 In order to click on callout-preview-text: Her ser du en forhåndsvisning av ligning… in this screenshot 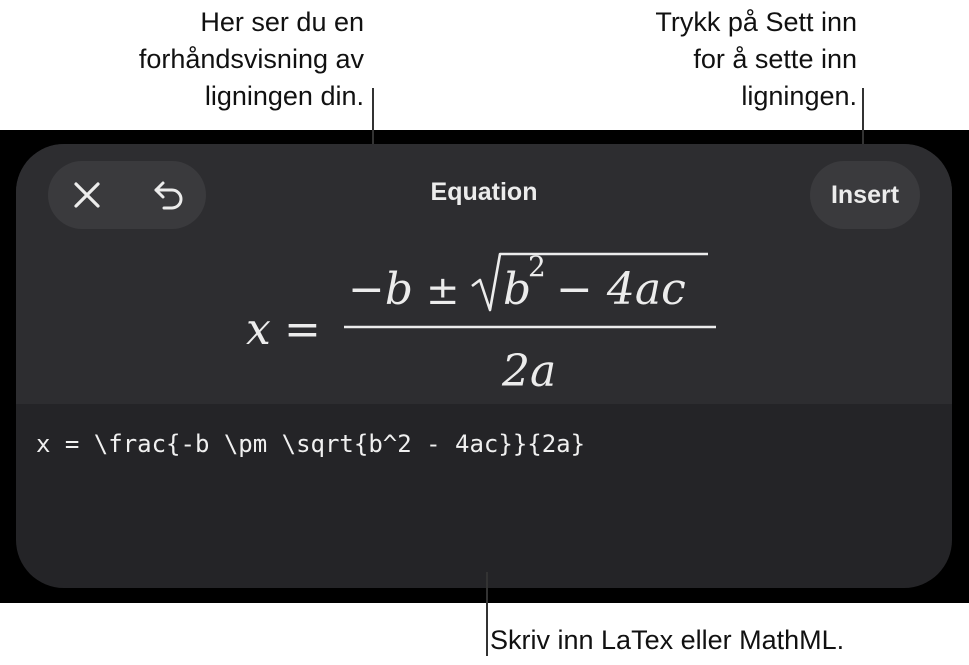, I will do `click(204, 59)`.